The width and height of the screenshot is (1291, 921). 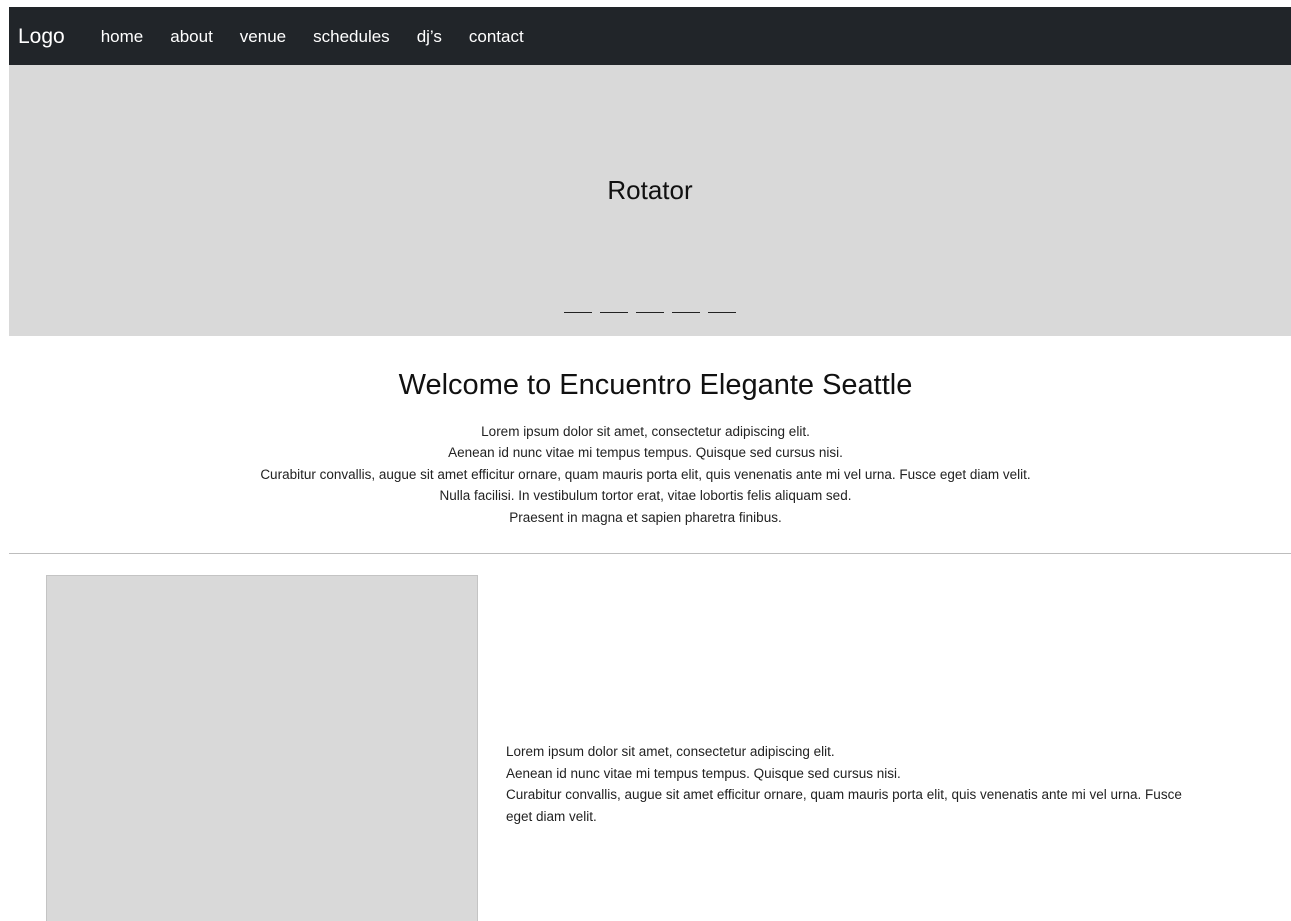 What do you see at coordinates (262, 748) in the screenshot?
I see `feature-image-placeholder` at bounding box center [262, 748].